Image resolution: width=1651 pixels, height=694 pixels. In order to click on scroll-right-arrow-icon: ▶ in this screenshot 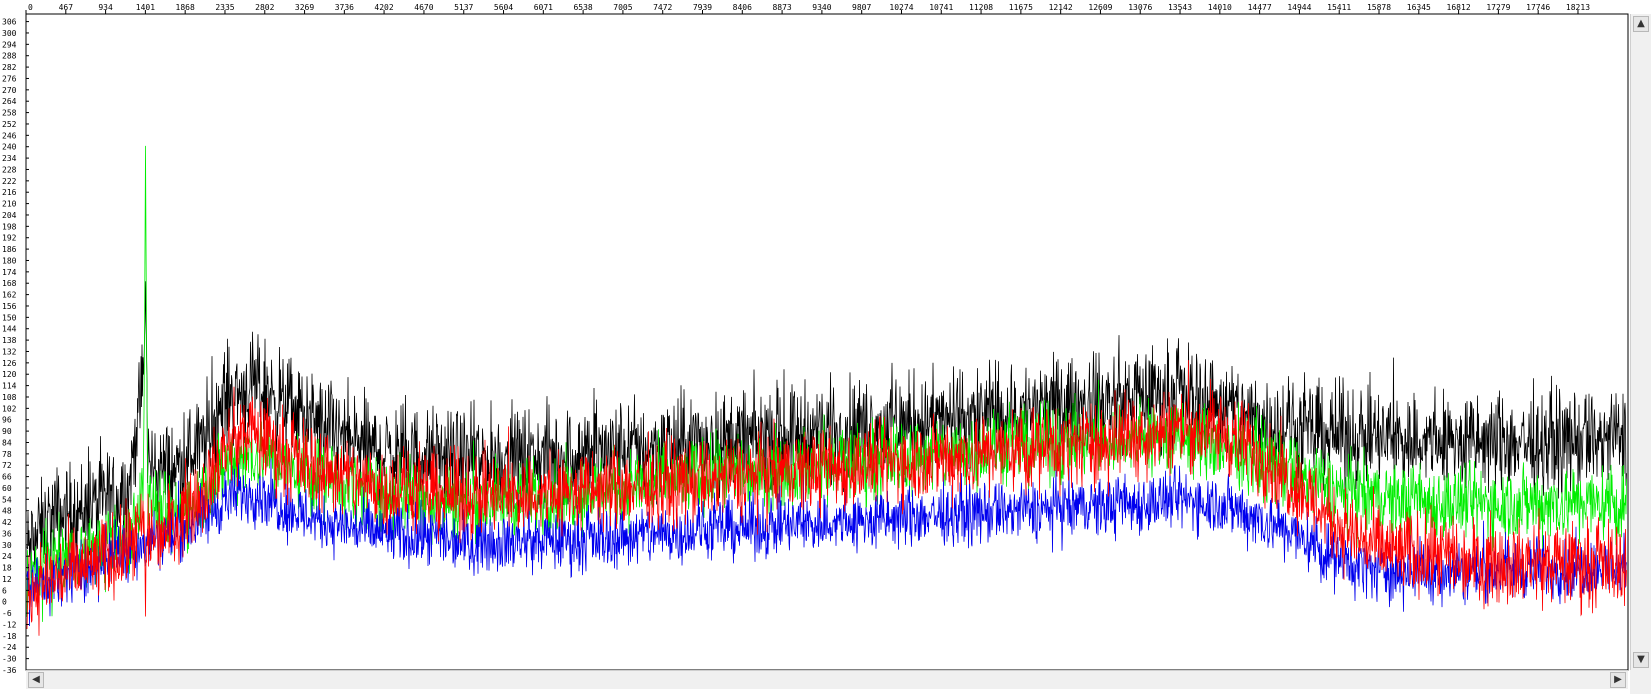, I will do `click(1618, 680)`.